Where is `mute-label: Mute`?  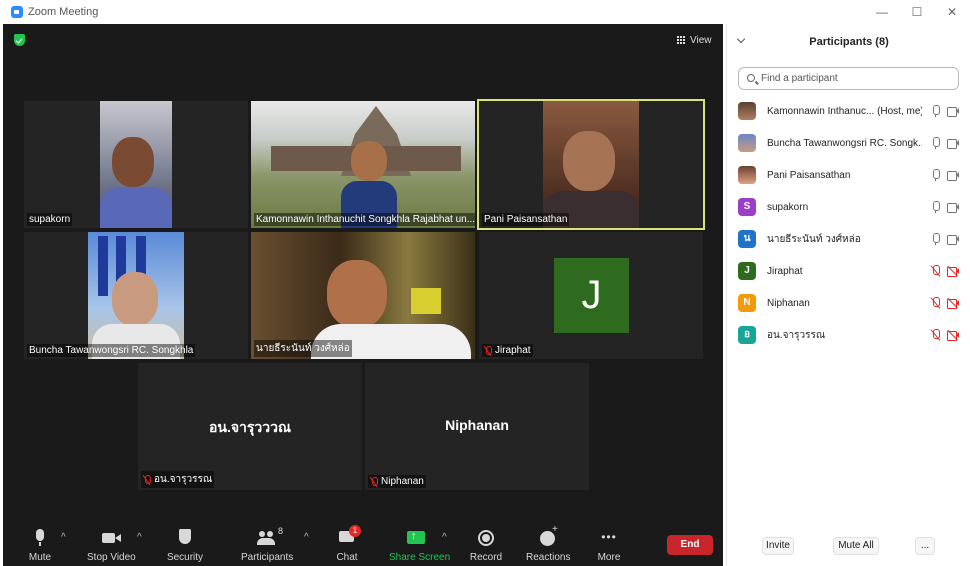
mute-label: Mute is located at coordinates (40, 557).